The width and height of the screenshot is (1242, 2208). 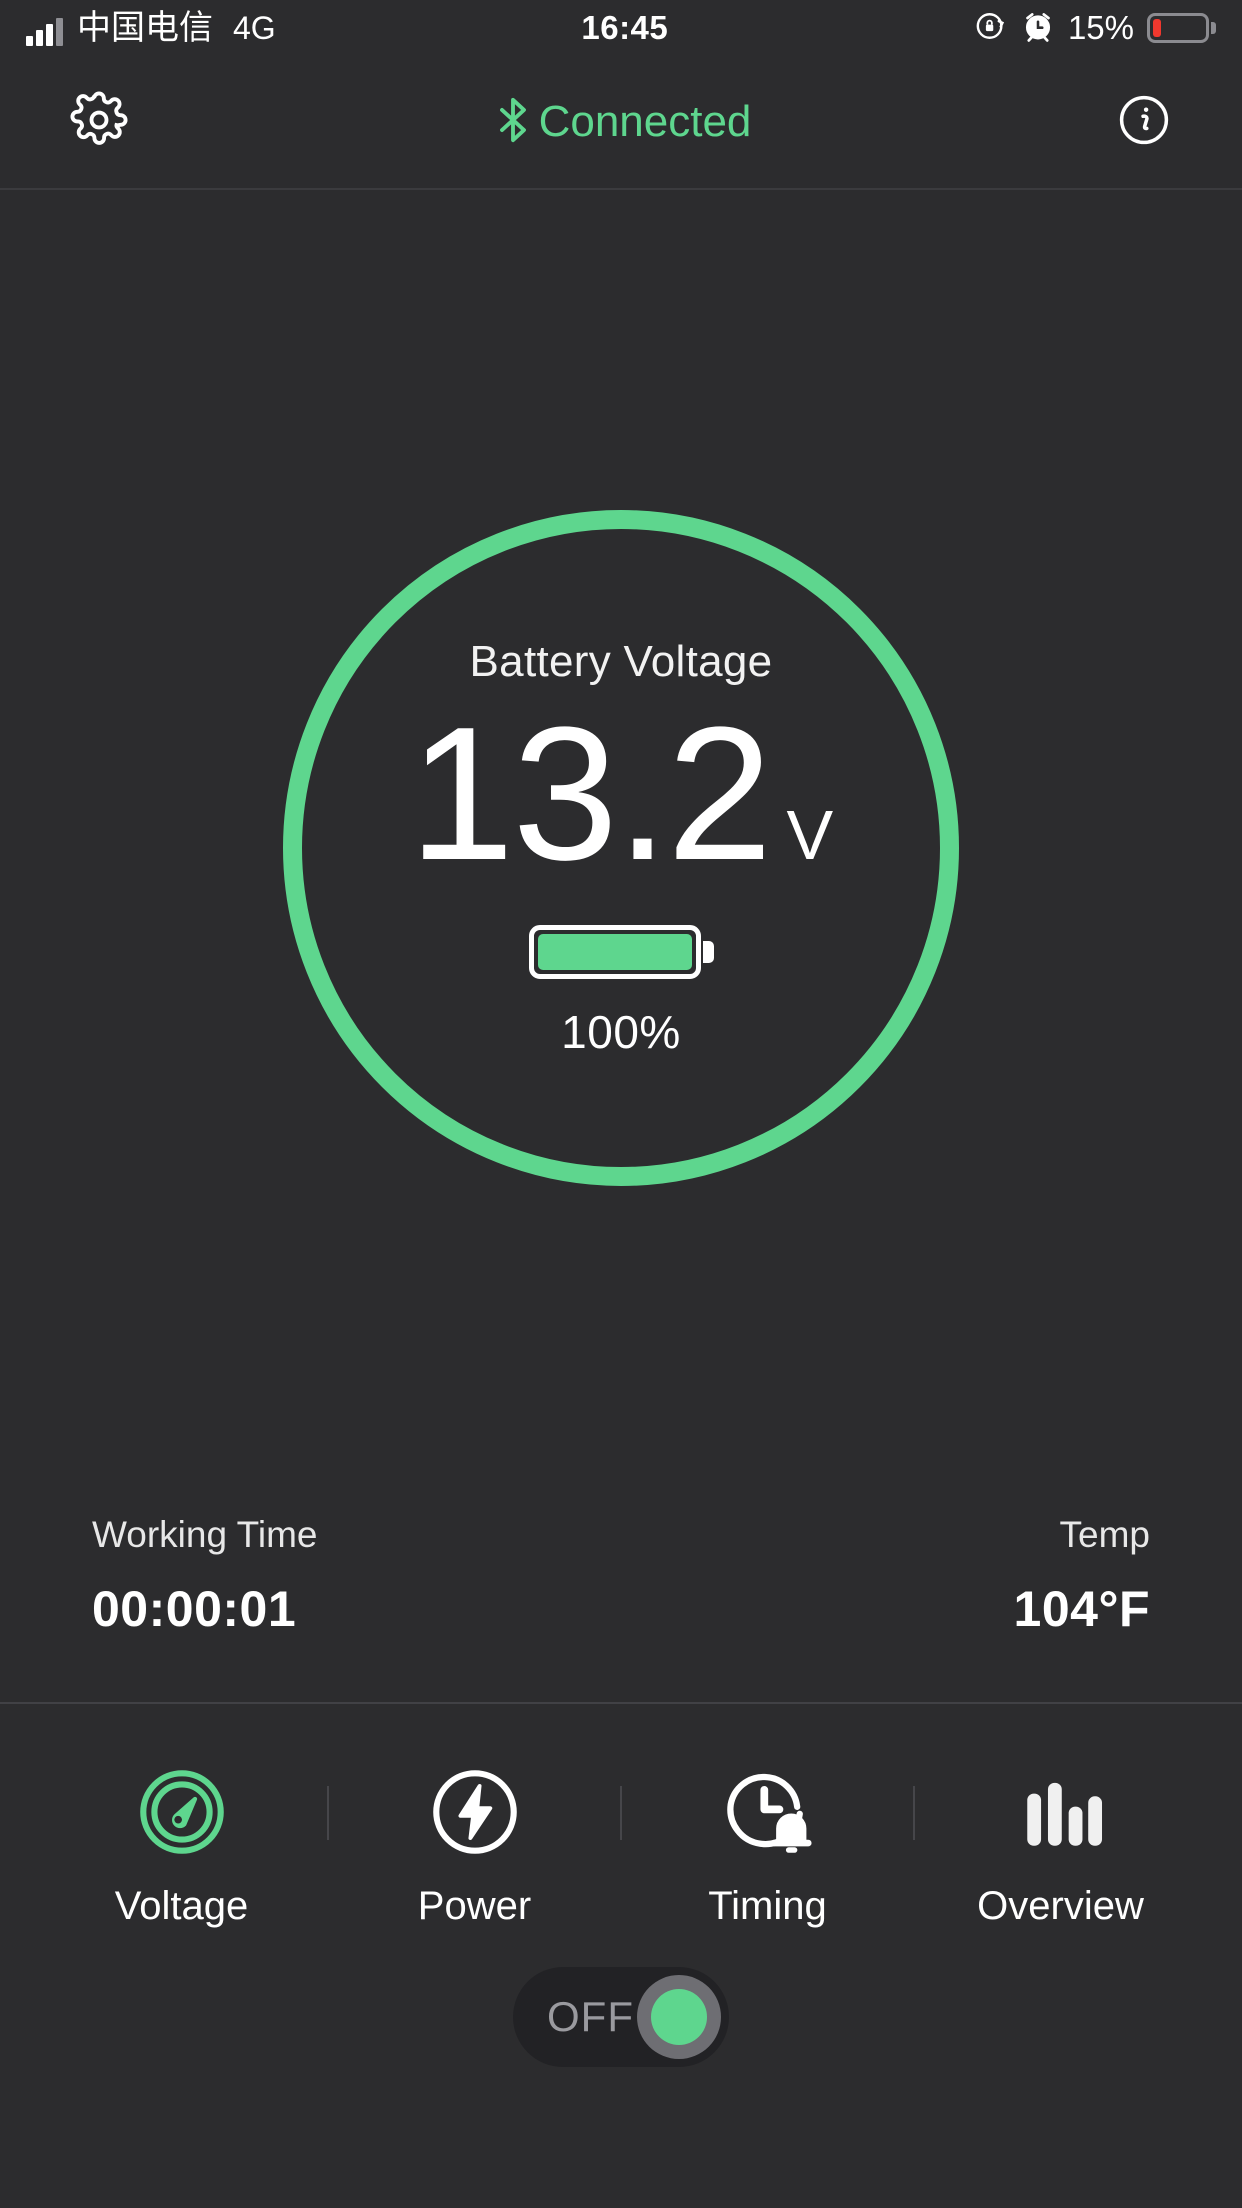 I want to click on gauge-reading: 13.2 V, so click(x=621, y=794).